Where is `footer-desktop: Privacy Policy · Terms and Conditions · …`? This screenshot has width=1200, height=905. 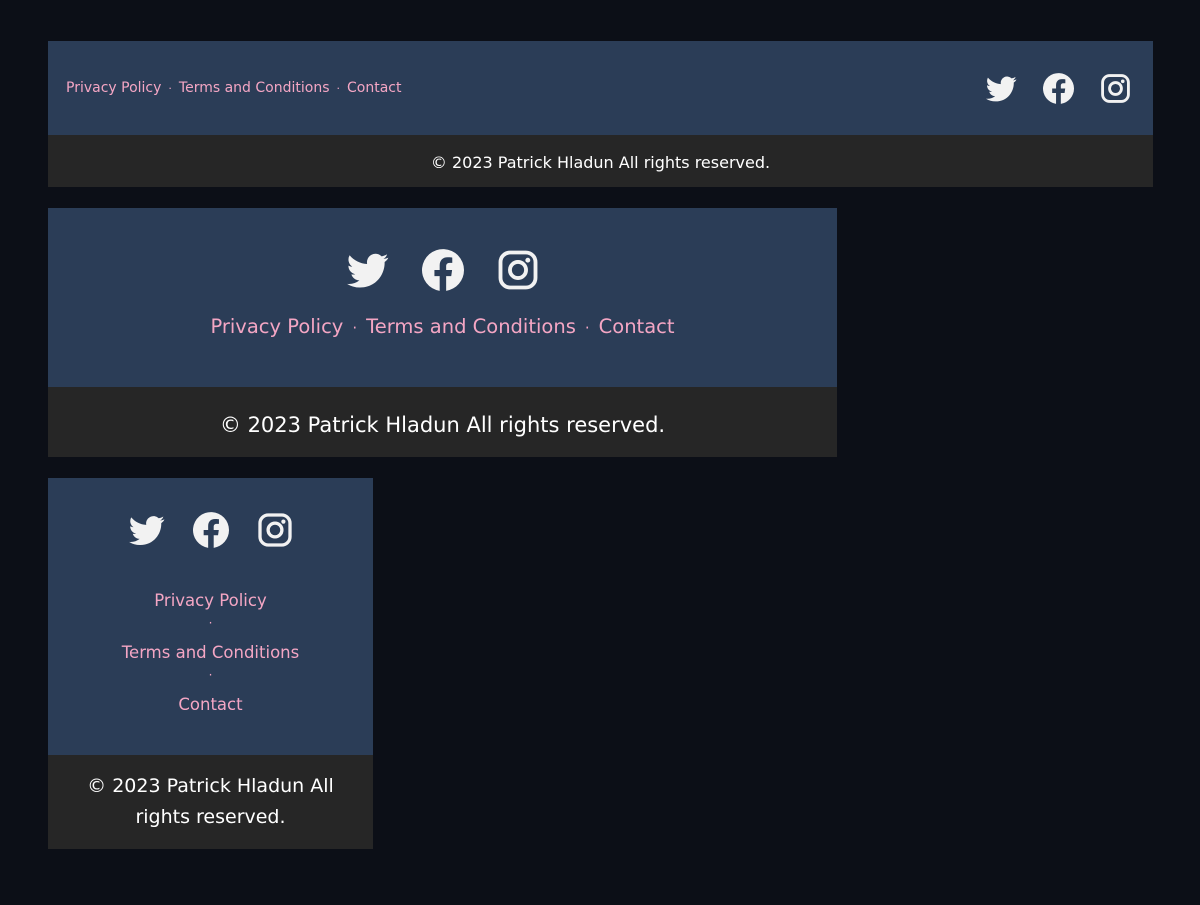 footer-desktop: Privacy Policy · Terms and Conditions · … is located at coordinates (600, 114).